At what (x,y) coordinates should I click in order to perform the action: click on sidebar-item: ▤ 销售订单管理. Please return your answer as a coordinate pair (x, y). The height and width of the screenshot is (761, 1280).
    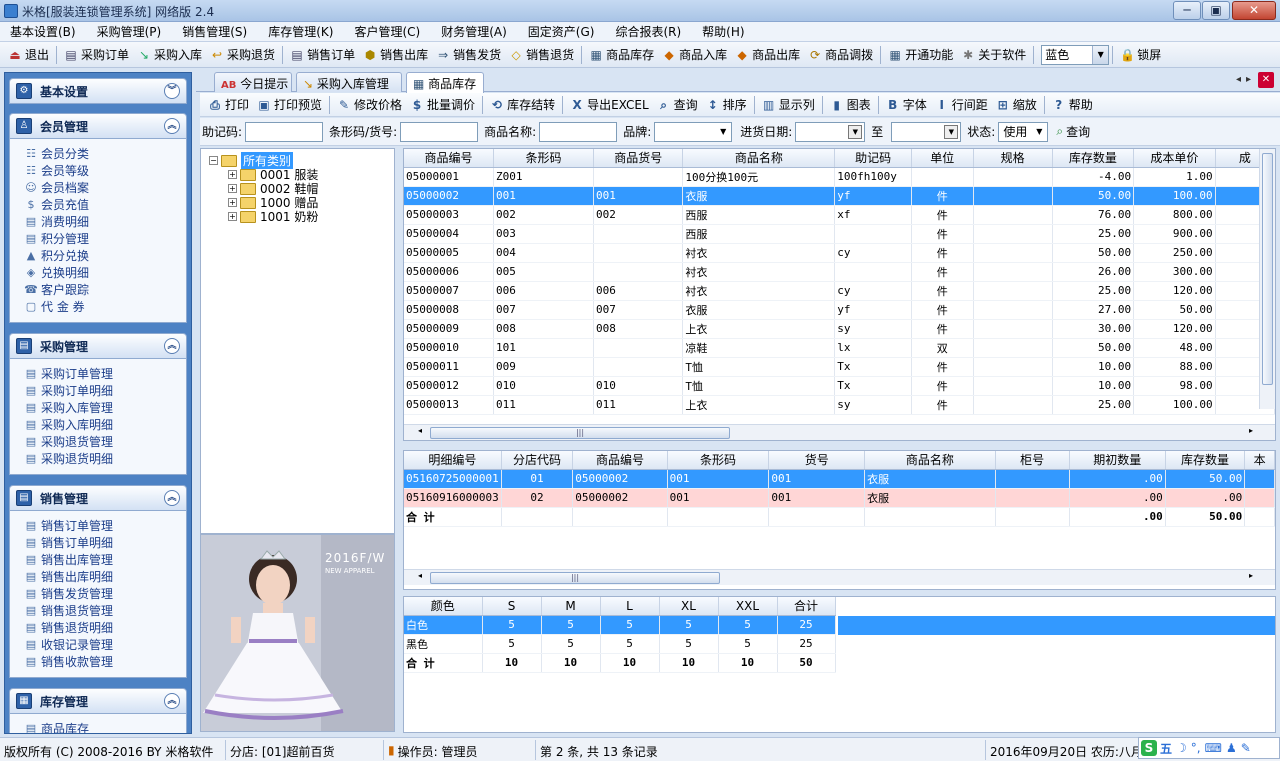
    Looking at the image, I should click on (105, 525).